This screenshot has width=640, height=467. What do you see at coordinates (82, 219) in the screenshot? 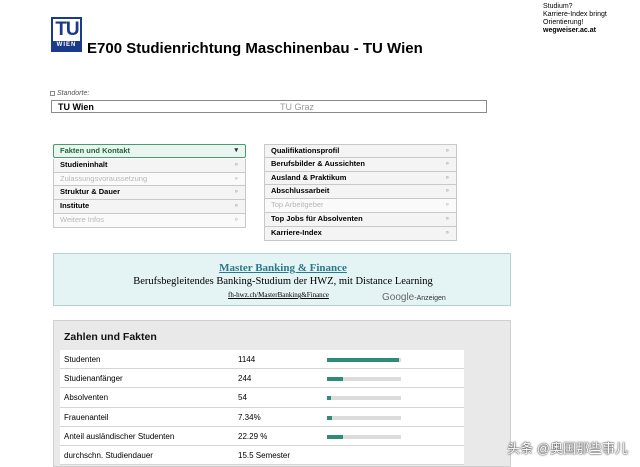
I see `menu-item-label: Weitere Infos` at bounding box center [82, 219].